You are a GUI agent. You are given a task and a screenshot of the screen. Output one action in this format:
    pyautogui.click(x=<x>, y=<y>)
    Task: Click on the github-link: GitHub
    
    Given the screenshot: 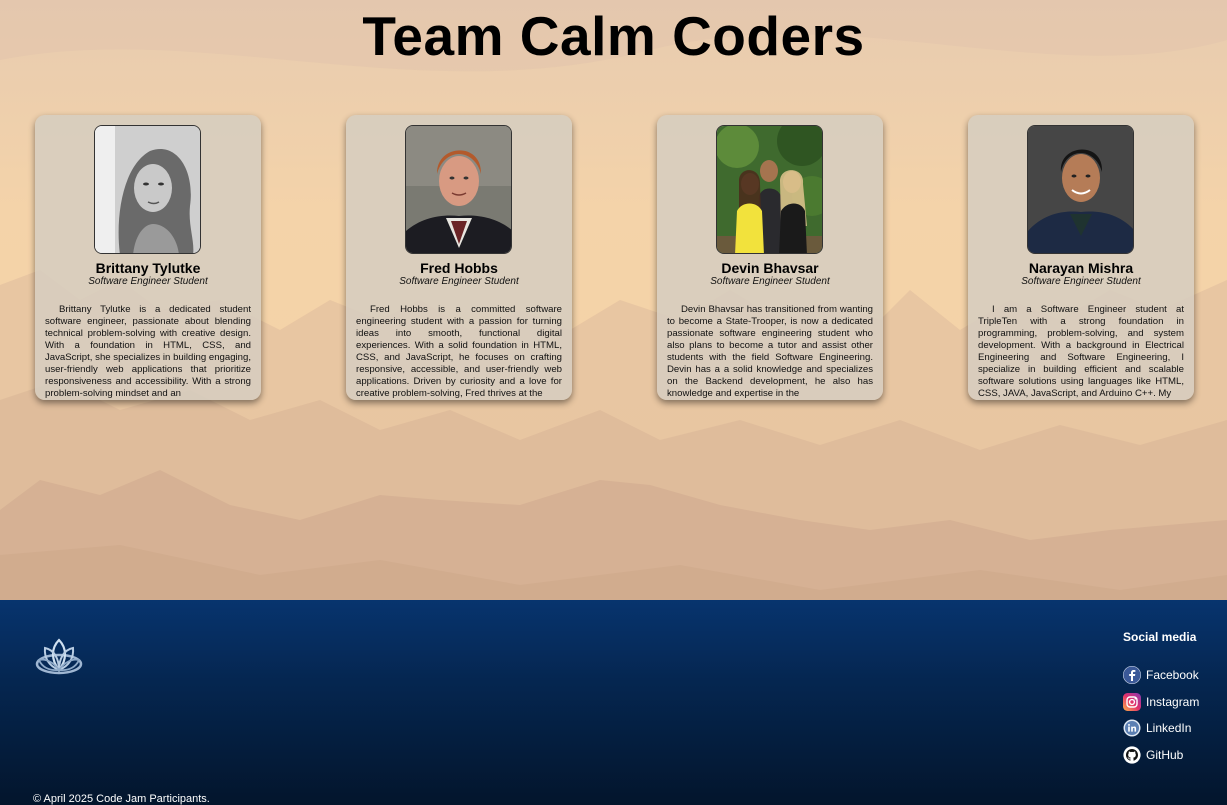 What is the action you would take?
    pyautogui.click(x=1161, y=755)
    